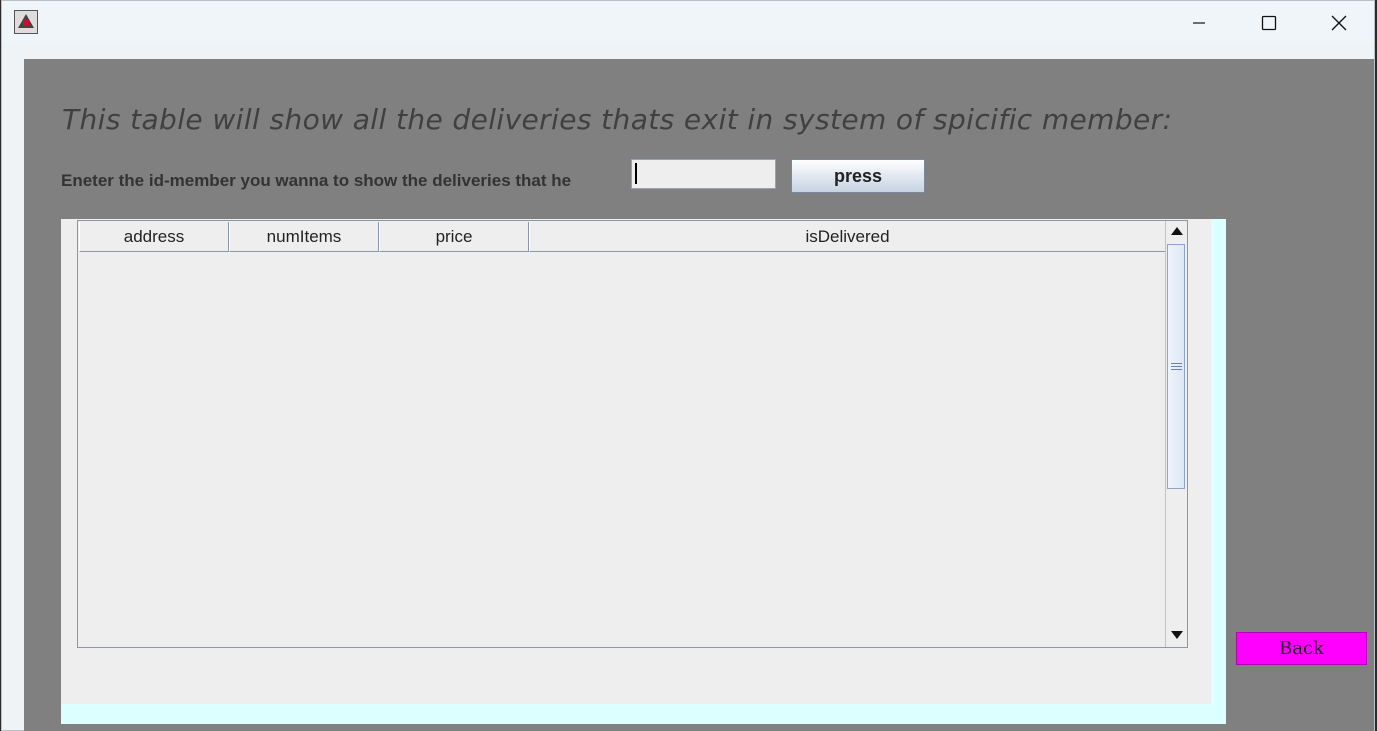 Image resolution: width=1377 pixels, height=731 pixels. I want to click on scrollbar-thumb, so click(1176, 366).